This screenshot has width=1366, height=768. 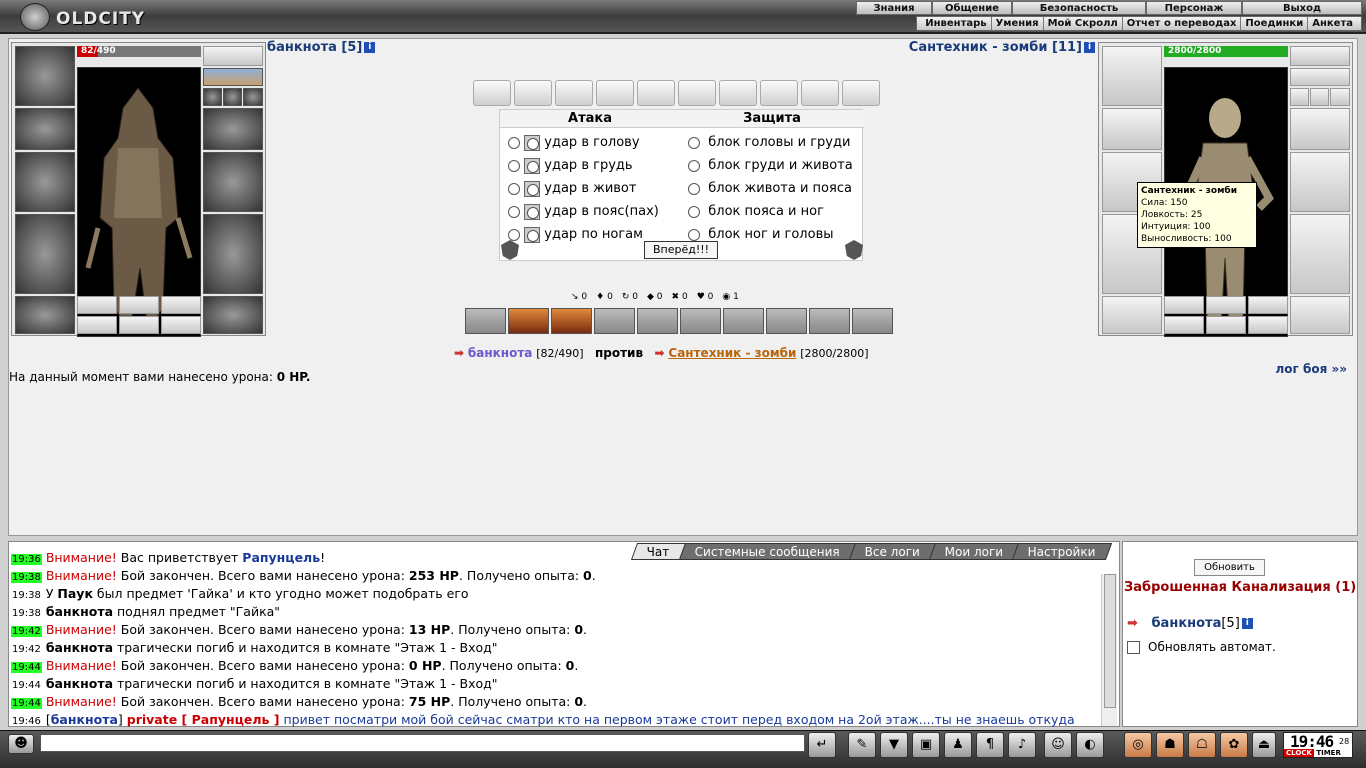 What do you see at coordinates (958, 745) in the screenshot?
I see `run-icon: ♟` at bounding box center [958, 745].